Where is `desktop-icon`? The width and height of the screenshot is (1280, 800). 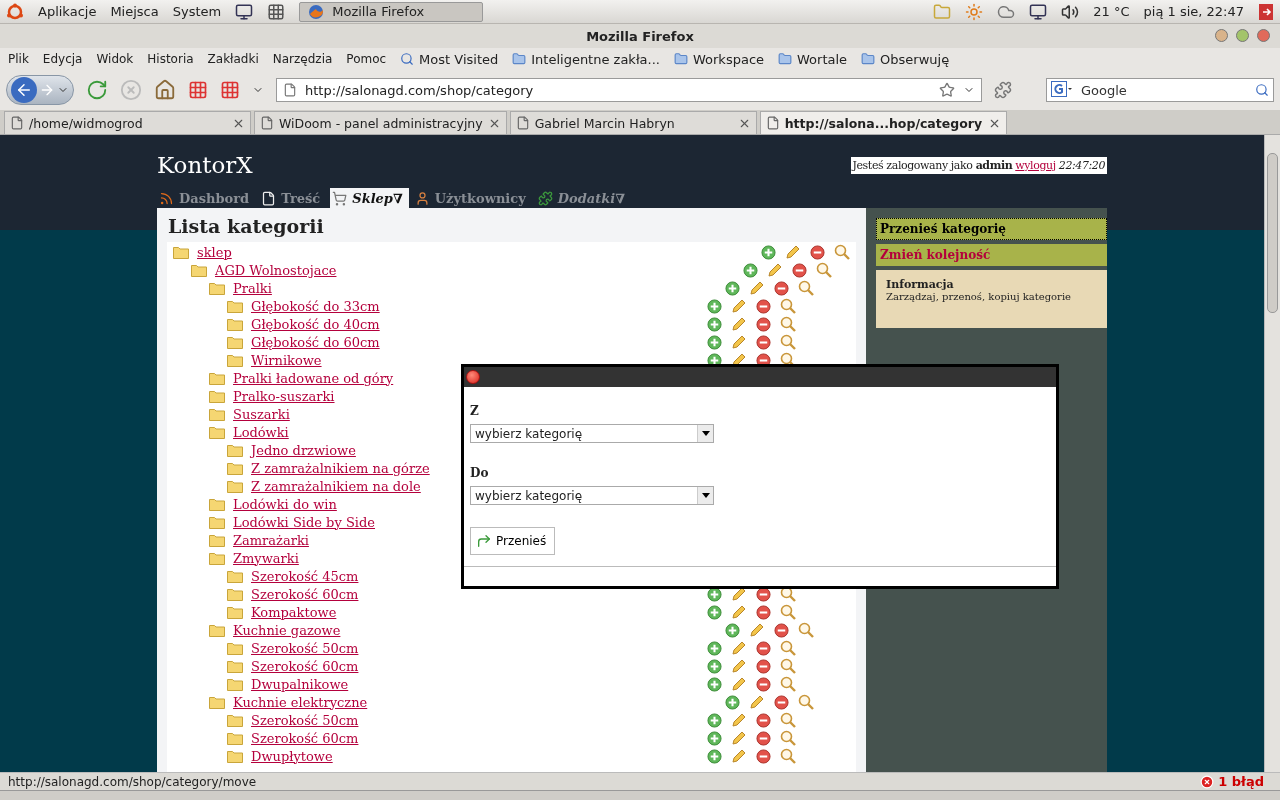
desktop-icon is located at coordinates (244, 11).